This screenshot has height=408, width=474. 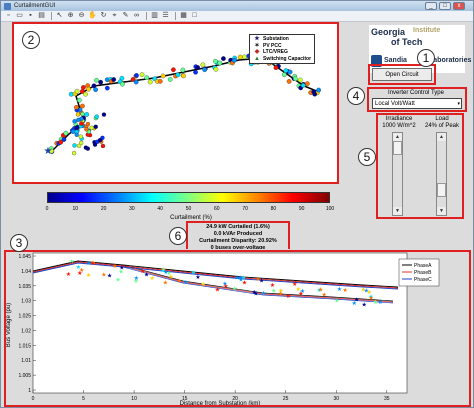 I want to click on colorbar-tick-label: 10, so click(x=76, y=209).